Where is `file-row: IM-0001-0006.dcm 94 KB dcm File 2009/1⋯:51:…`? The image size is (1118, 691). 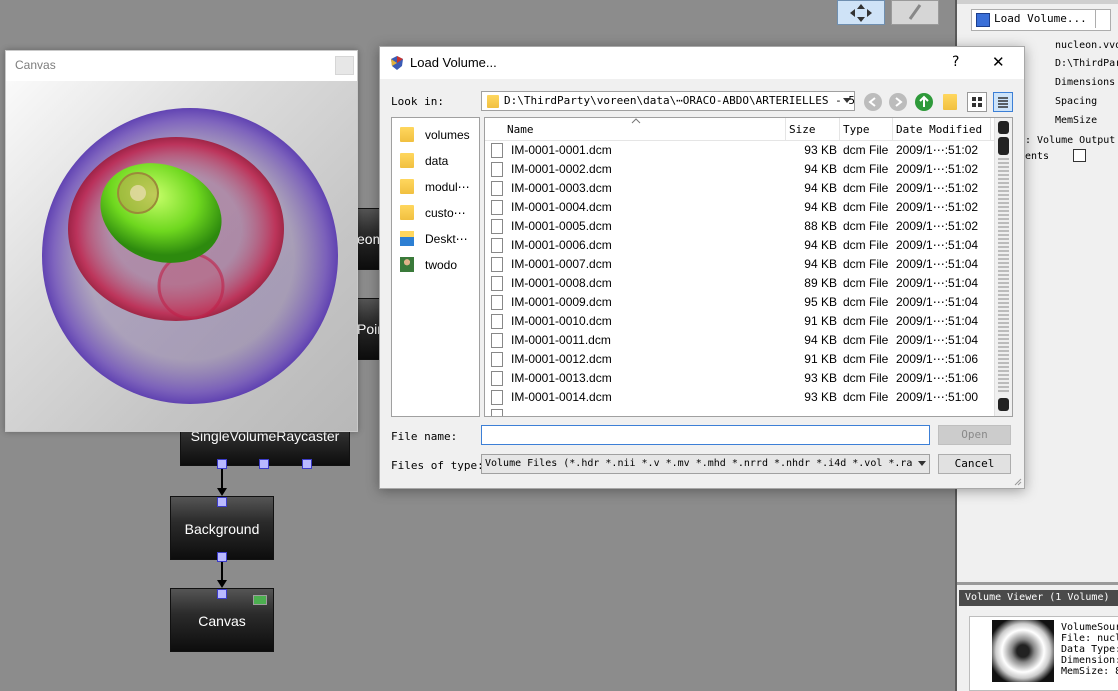
file-row: IM-0001-0006.dcm 94 KB dcm File 2009/1⋯:51:… is located at coordinates (740, 245).